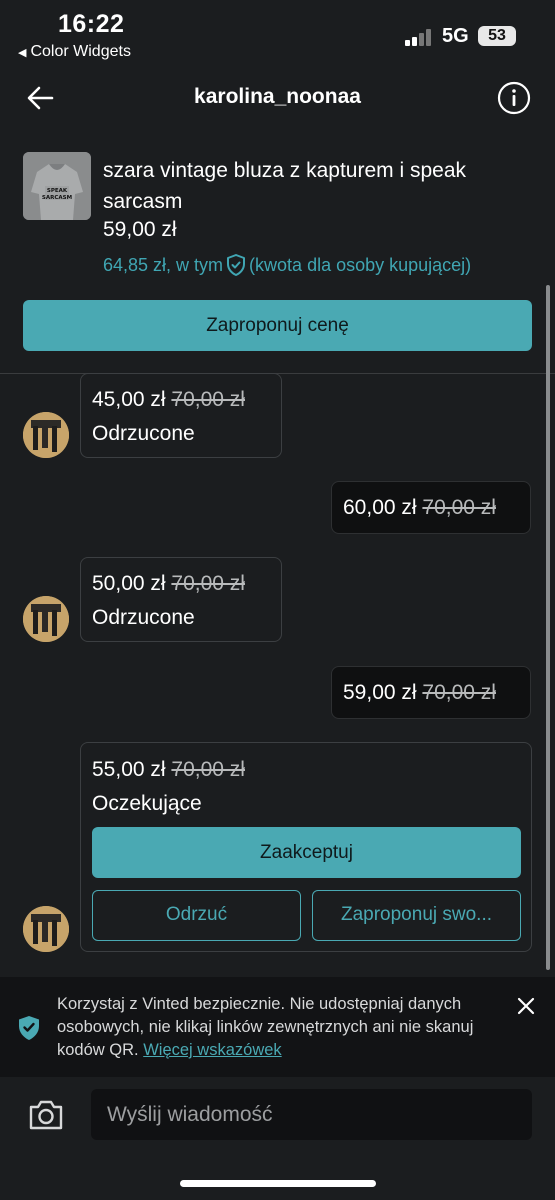 This screenshot has height=1200, width=555. I want to click on message-composer, so click(277, 1138).